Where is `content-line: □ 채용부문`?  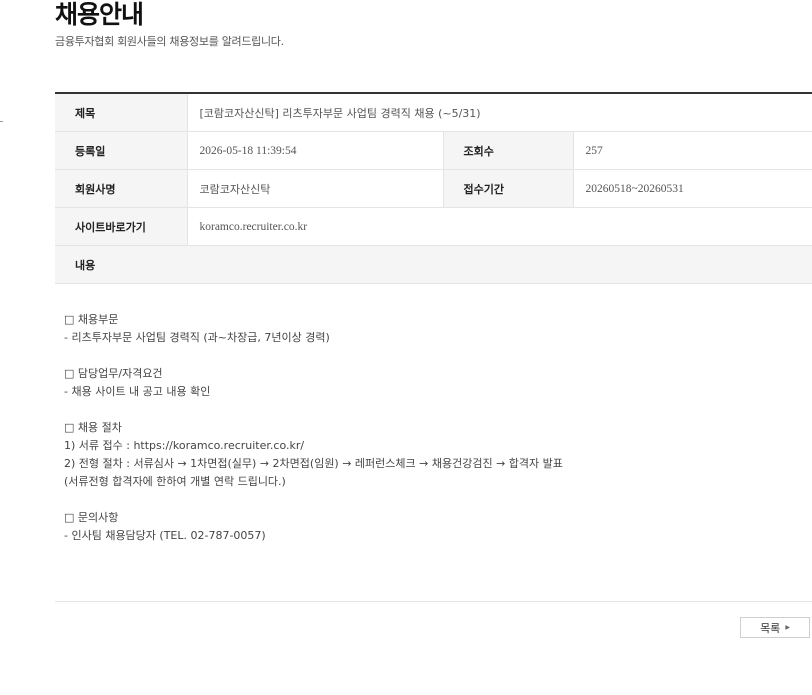
content-line: □ 채용부문 is located at coordinates (91, 319).